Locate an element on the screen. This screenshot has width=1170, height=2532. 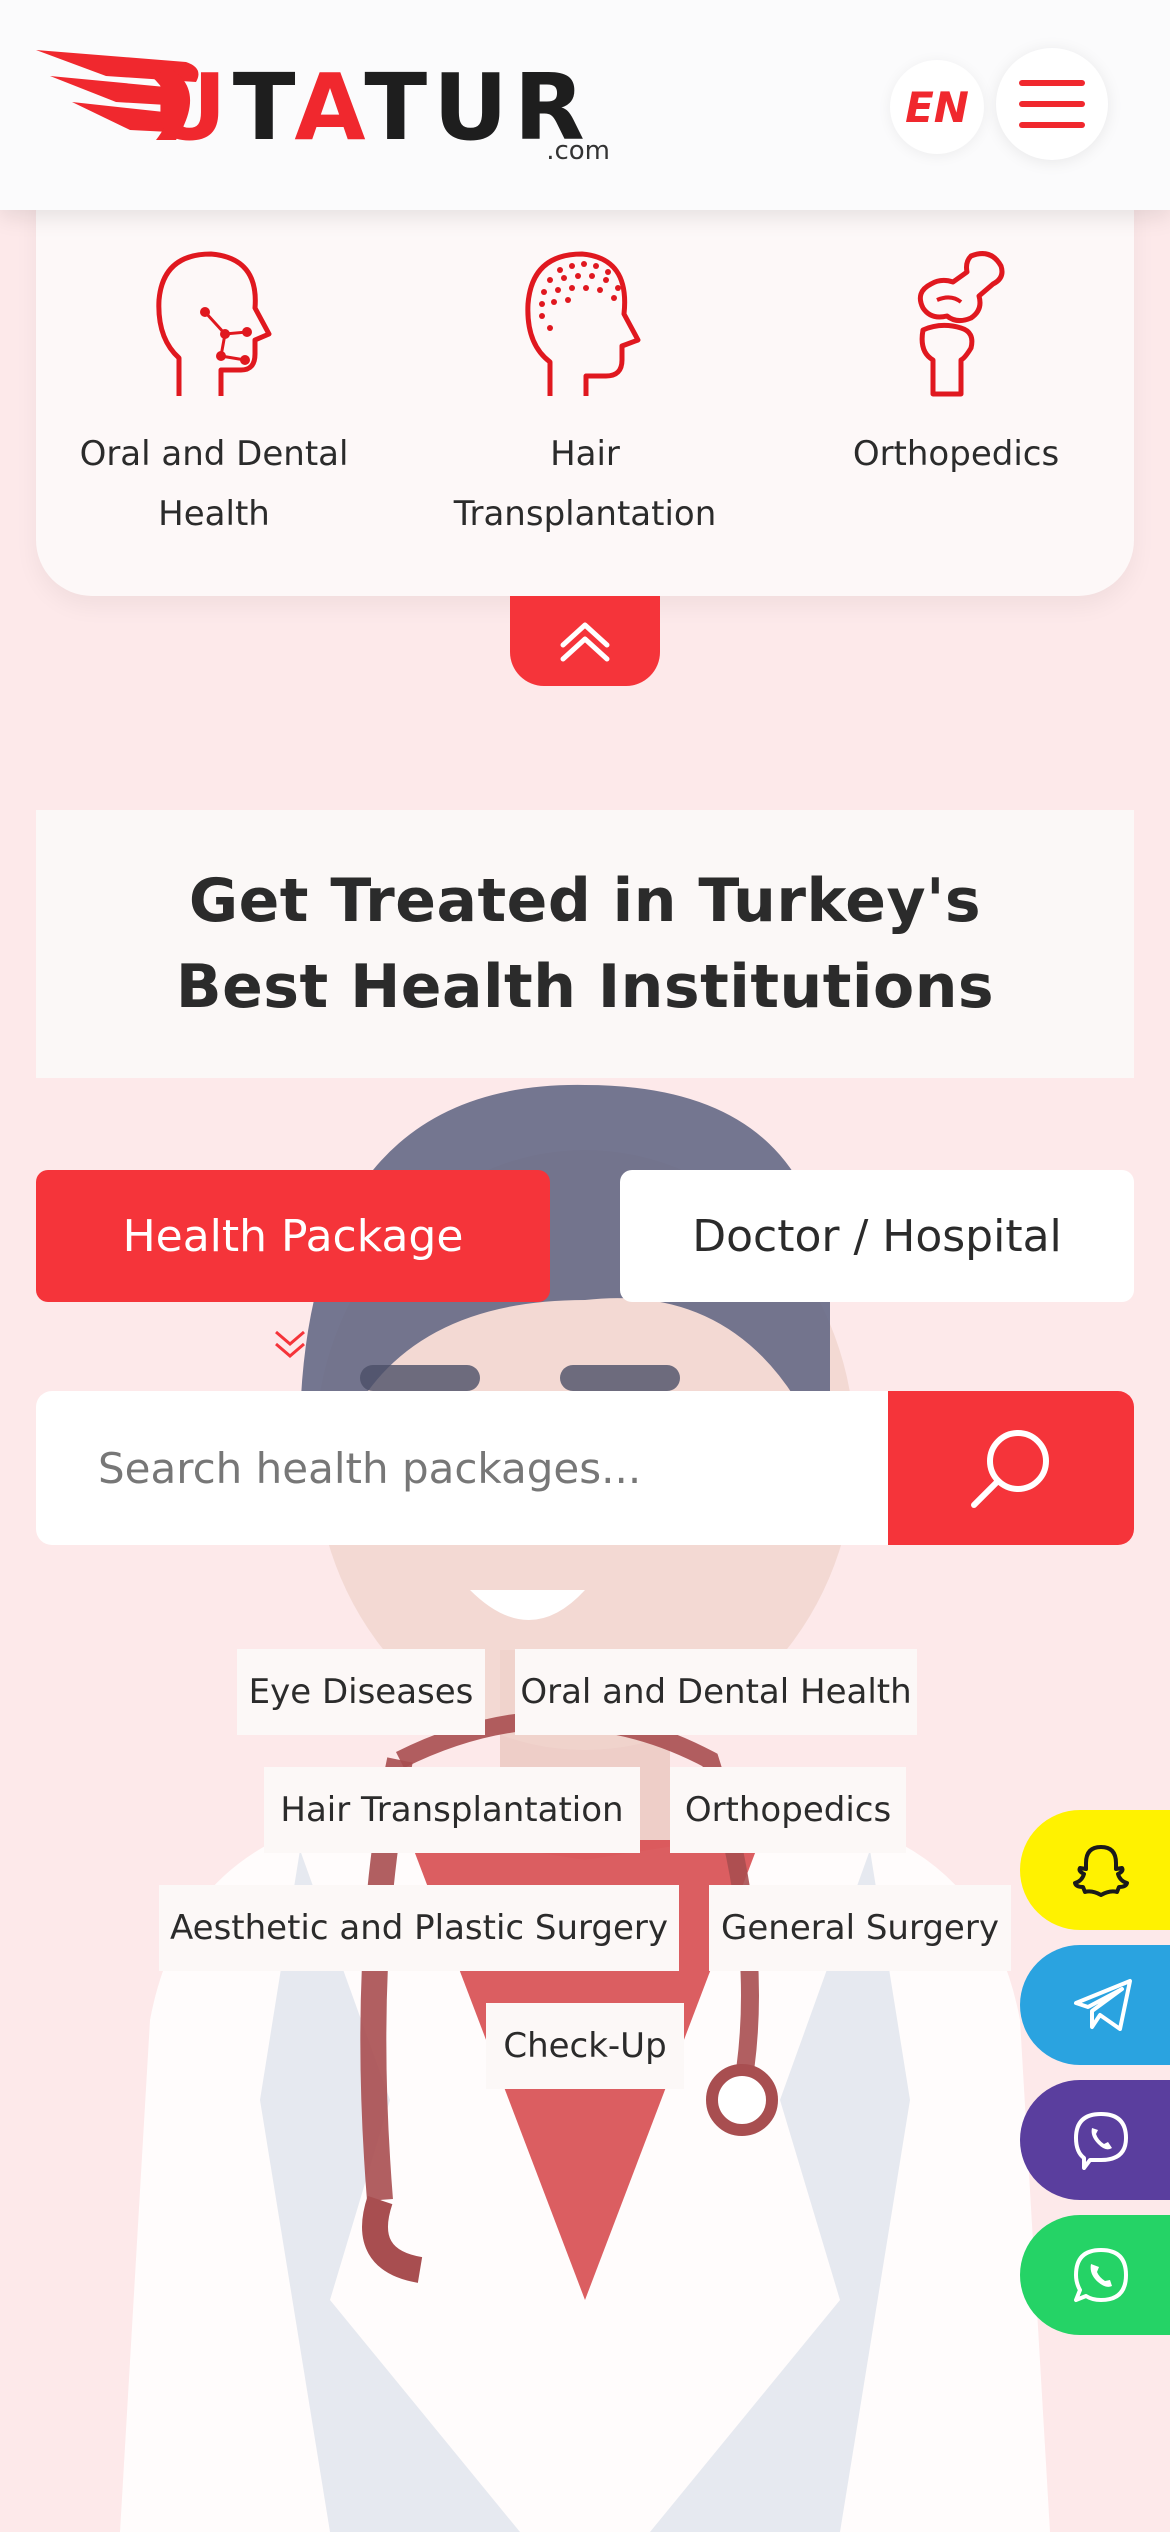
category-label: Oral and Dental Health is located at coordinates (214, 484).